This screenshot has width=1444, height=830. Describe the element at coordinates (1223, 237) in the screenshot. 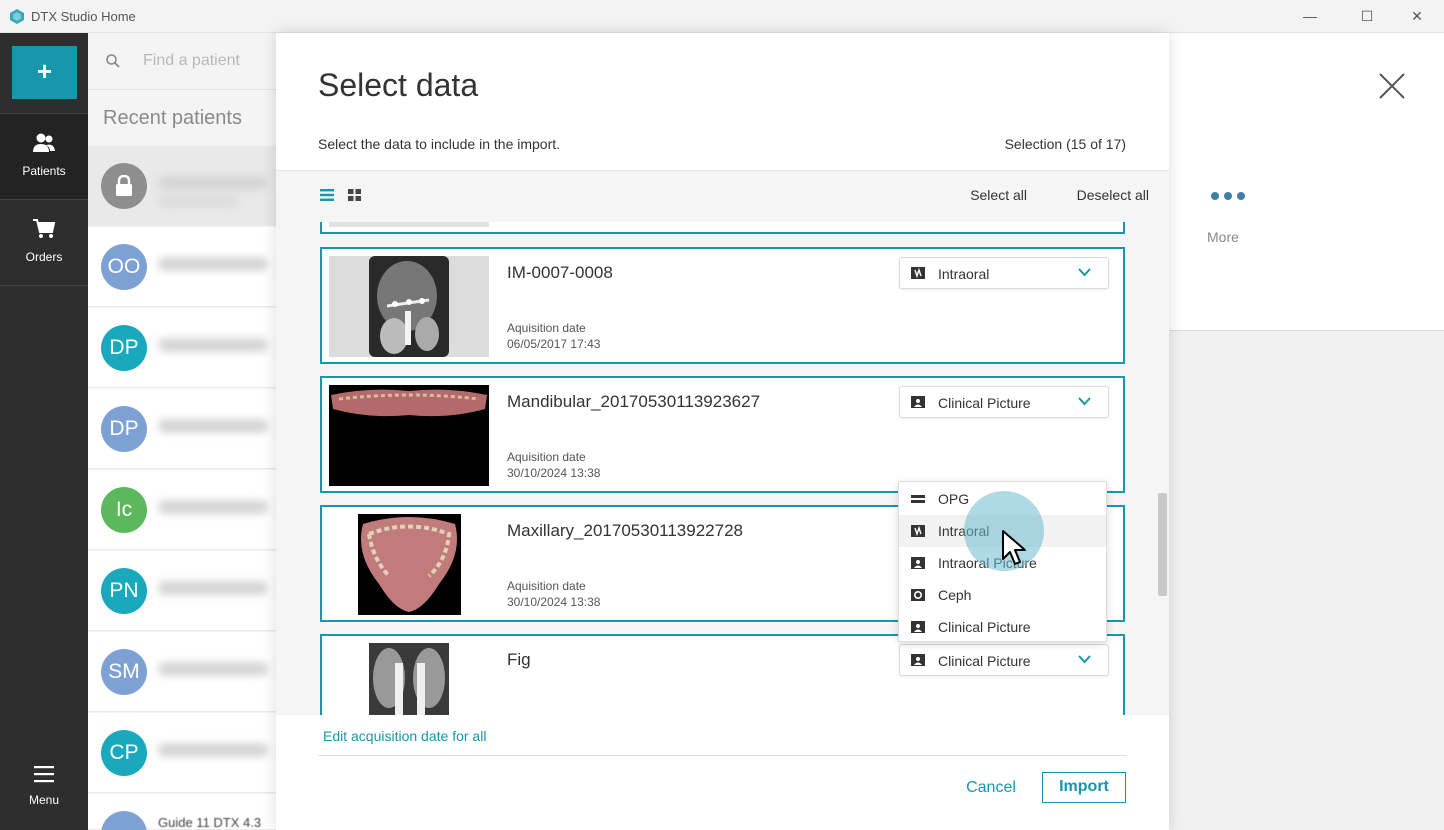

I see `more-label: More` at that location.